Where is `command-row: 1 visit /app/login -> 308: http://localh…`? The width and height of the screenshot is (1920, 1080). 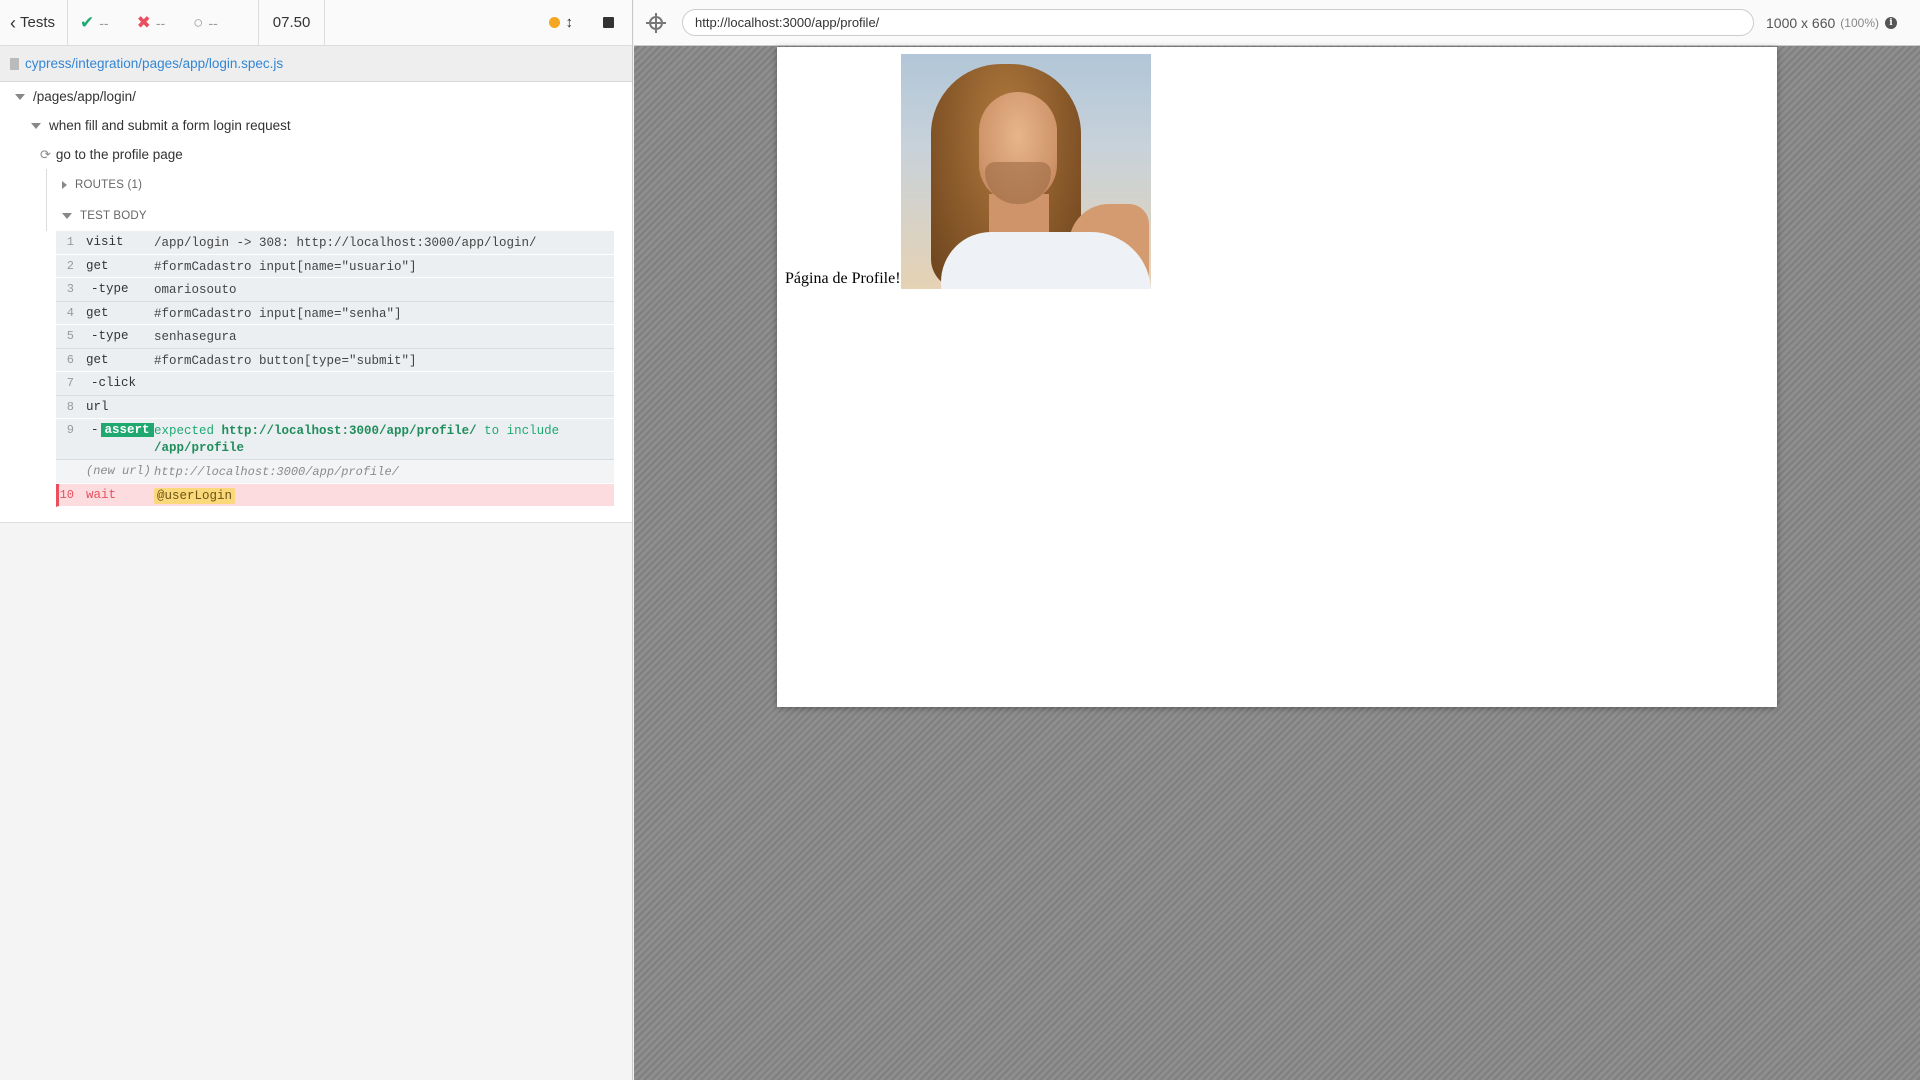
command-row: 1 visit /app/login -> 308: http://localh… is located at coordinates (335, 243).